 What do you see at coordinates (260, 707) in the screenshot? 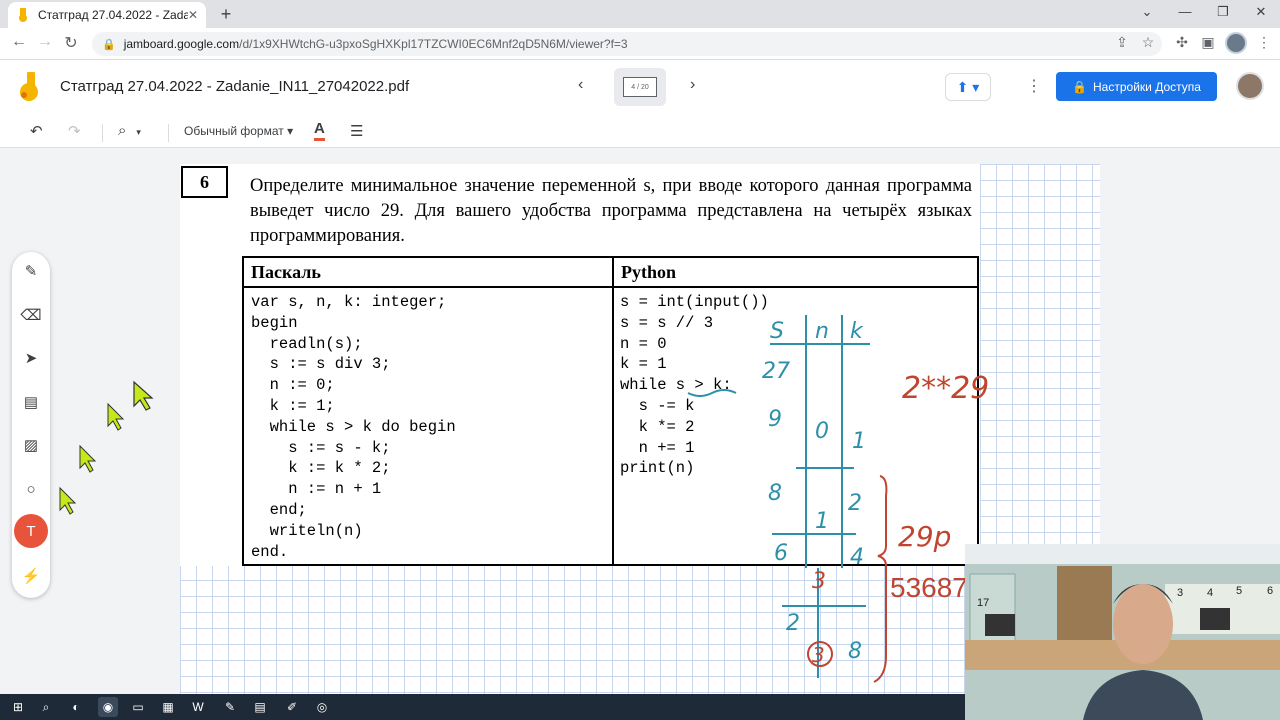
I see `calculator-icon: ▤` at bounding box center [260, 707].